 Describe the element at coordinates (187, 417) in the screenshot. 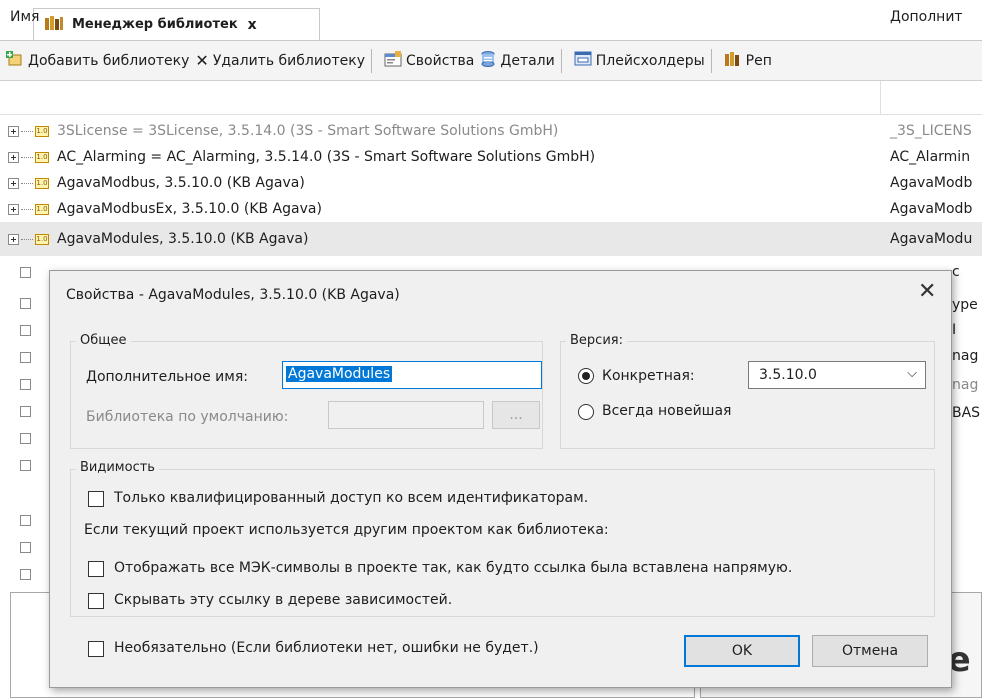

I see `default-library-label: Библиотека по умолчанию:` at that location.